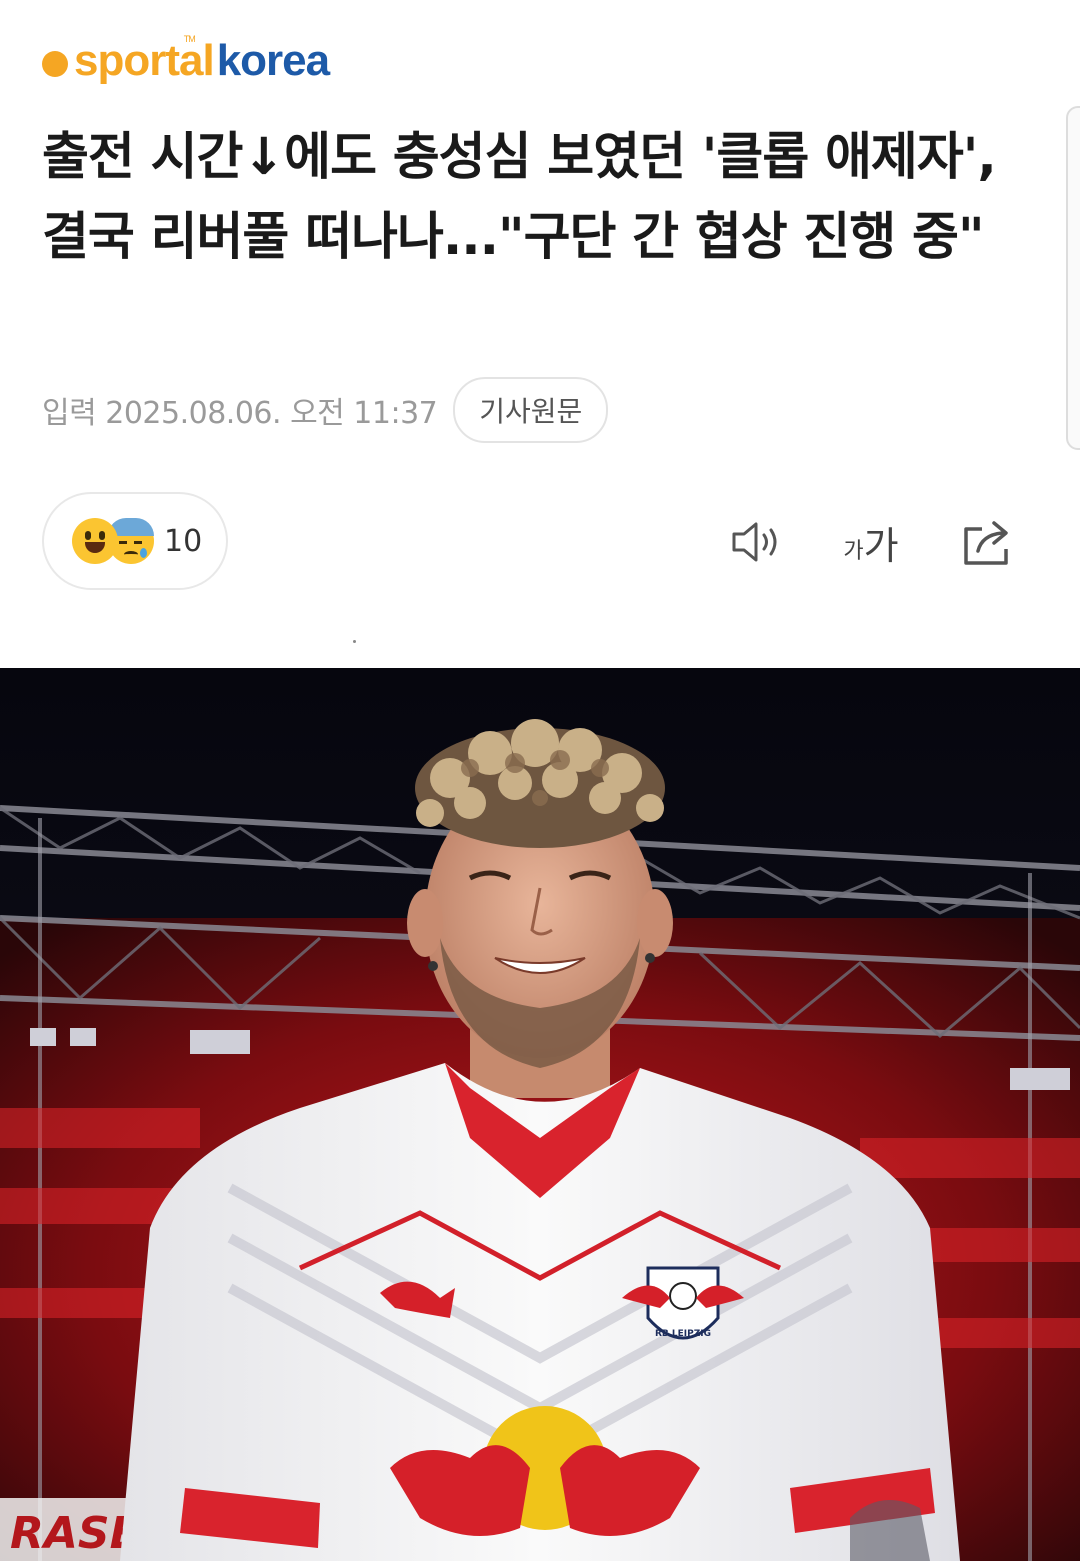  I want to click on speaker-icon, so click(754, 542).